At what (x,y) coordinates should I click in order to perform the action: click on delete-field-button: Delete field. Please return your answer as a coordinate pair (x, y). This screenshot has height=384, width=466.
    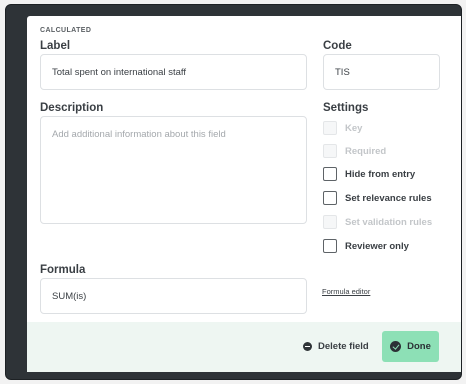
    Looking at the image, I should click on (336, 346).